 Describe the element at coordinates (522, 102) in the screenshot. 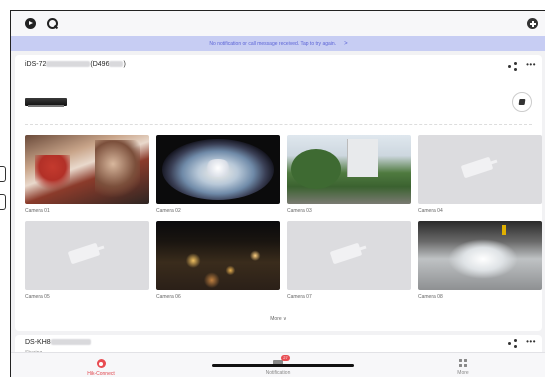

I see `record-icon` at that location.